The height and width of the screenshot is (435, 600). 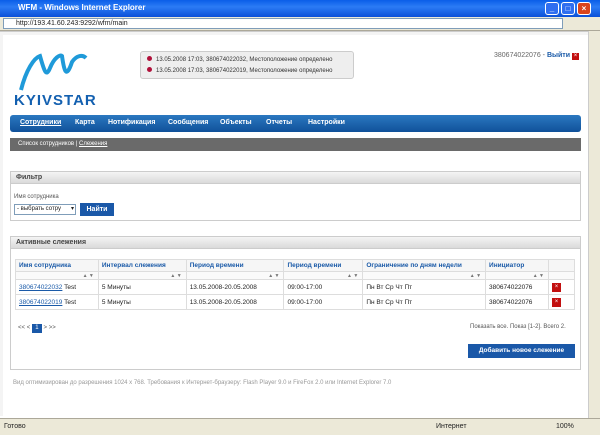 I want to click on employee-link: 380674022032, so click(x=40, y=287).